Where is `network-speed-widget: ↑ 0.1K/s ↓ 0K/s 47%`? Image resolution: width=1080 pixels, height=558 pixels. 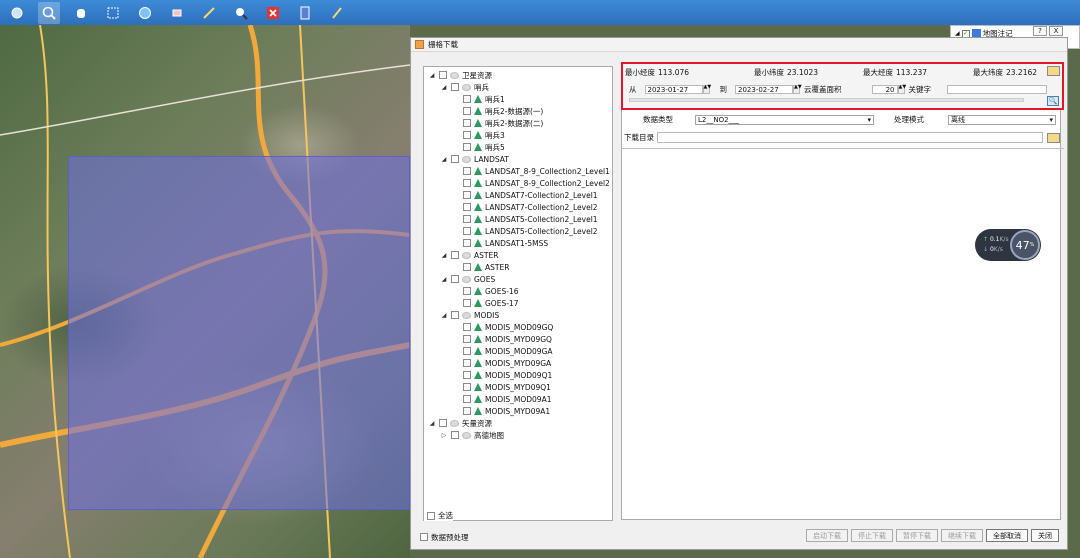
network-speed-widget: ↑ 0.1K/s ↓ 0K/s 47% is located at coordinates (1008, 245).